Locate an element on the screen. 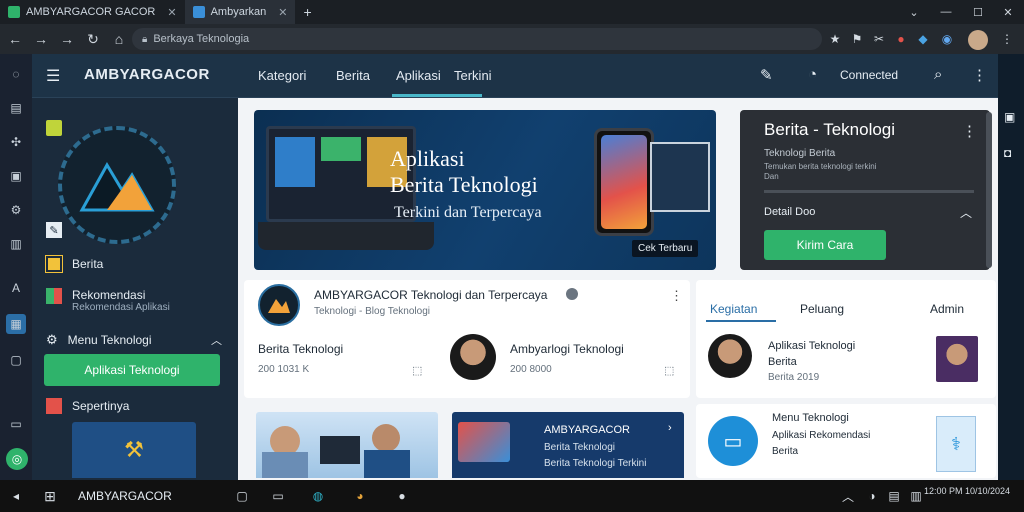 Image resolution: width=1024 pixels, height=512 pixels. task-view-icon: ▢ is located at coordinates (242, 496).